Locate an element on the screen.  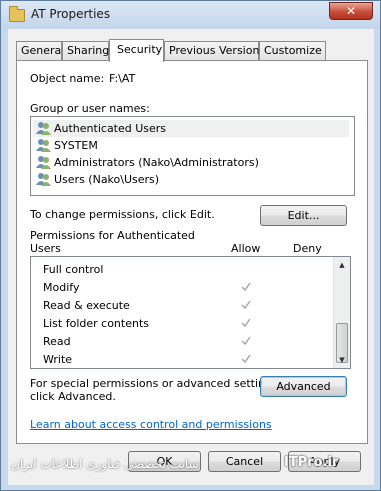
user-name: SYSTEM is located at coordinates (76, 145).